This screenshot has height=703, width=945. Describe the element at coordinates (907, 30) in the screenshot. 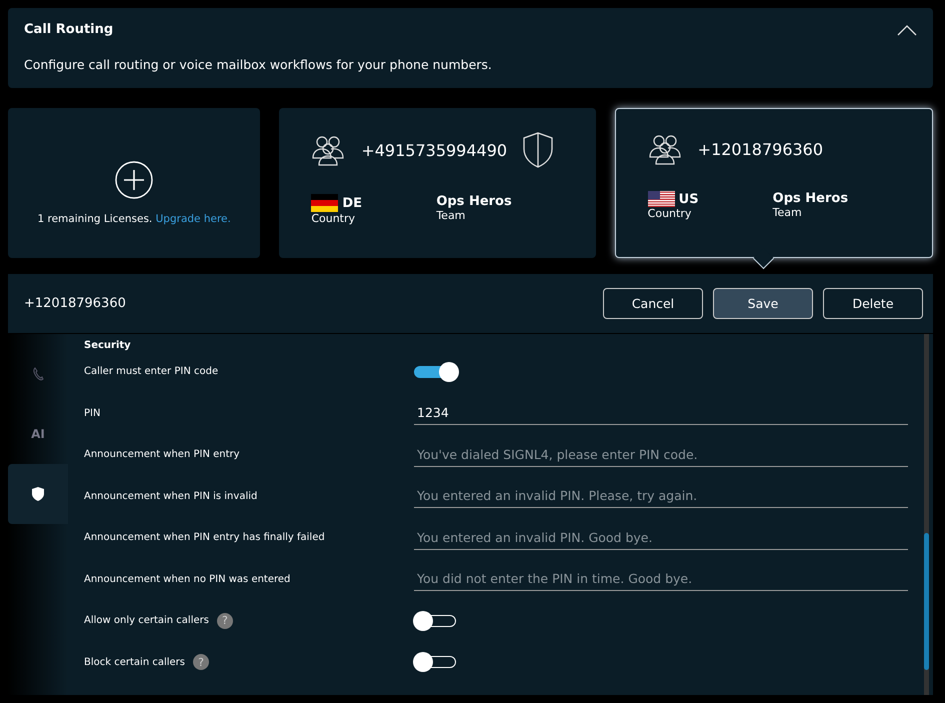

I see `collapse-icon` at that location.